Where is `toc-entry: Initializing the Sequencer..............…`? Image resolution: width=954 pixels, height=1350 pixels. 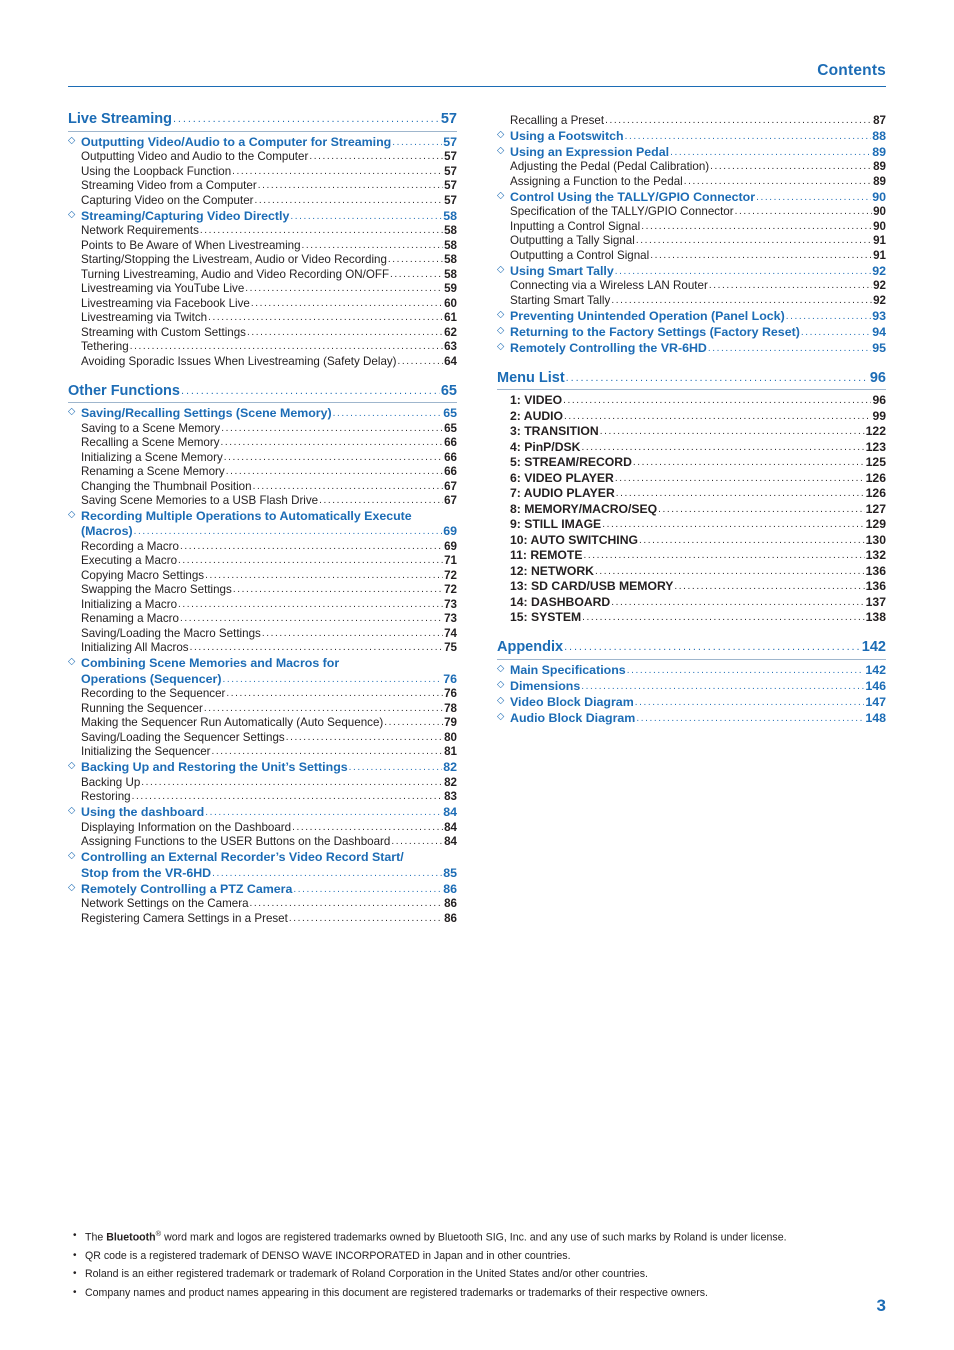 toc-entry: Initializing the Sequencer..............… is located at coordinates (262, 752).